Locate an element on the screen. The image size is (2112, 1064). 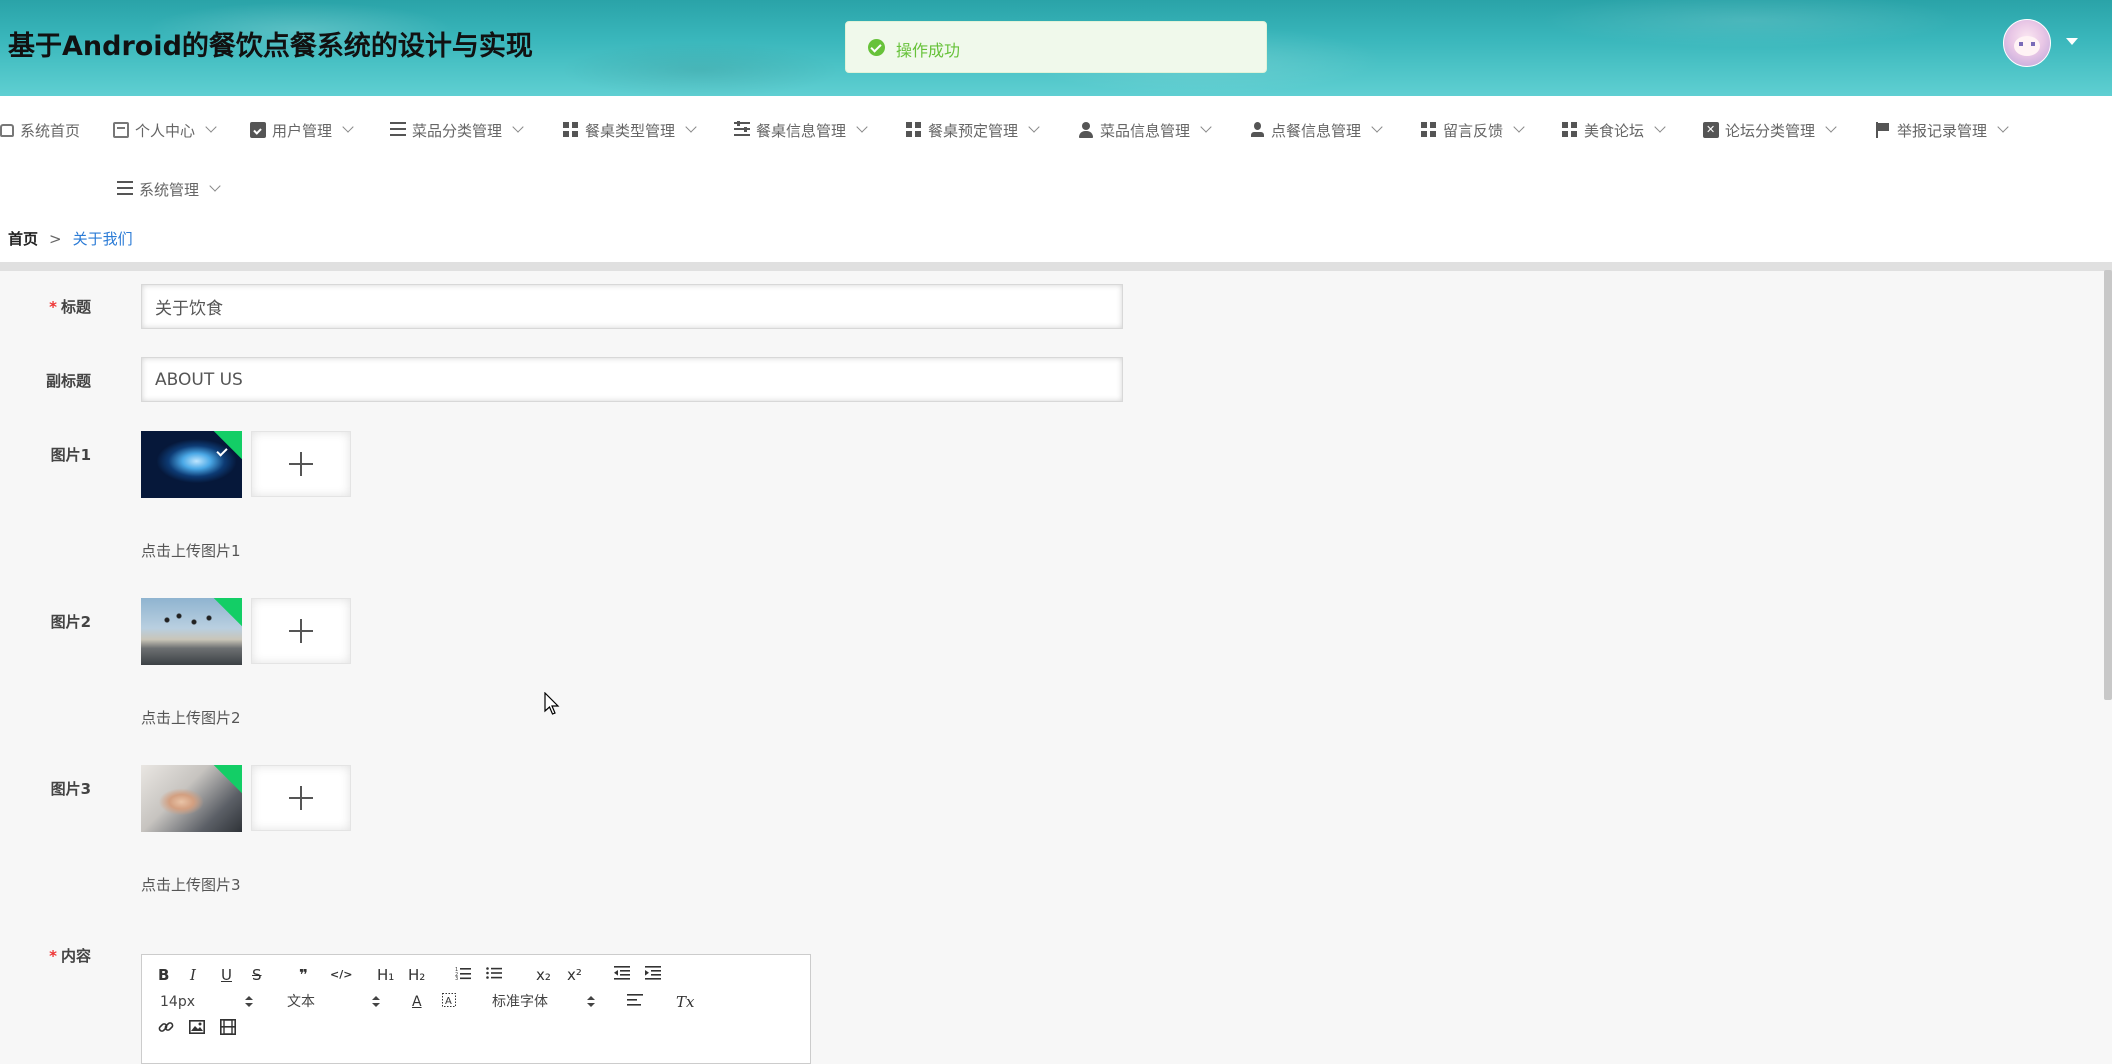
upload-hint-1: 点击上传图片1 is located at coordinates (191, 551).